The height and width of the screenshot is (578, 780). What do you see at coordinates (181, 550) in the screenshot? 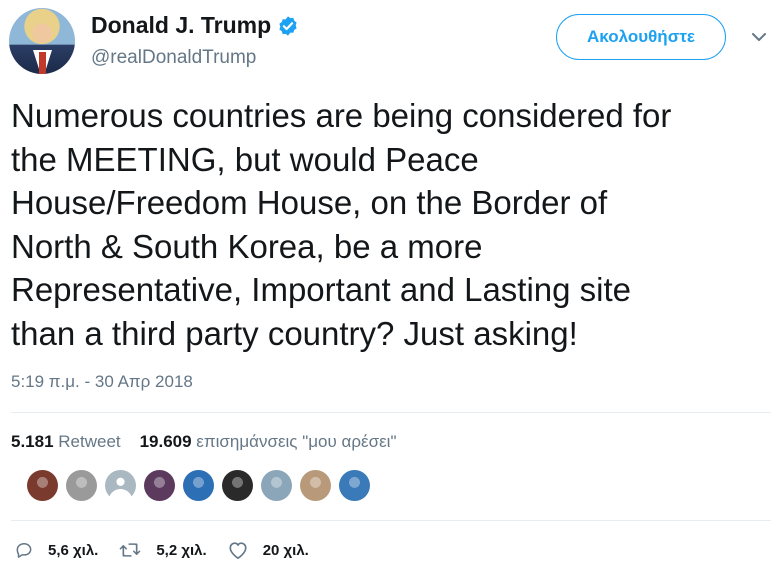
I see `retweet-count: 5,2 χιλ.` at bounding box center [181, 550].